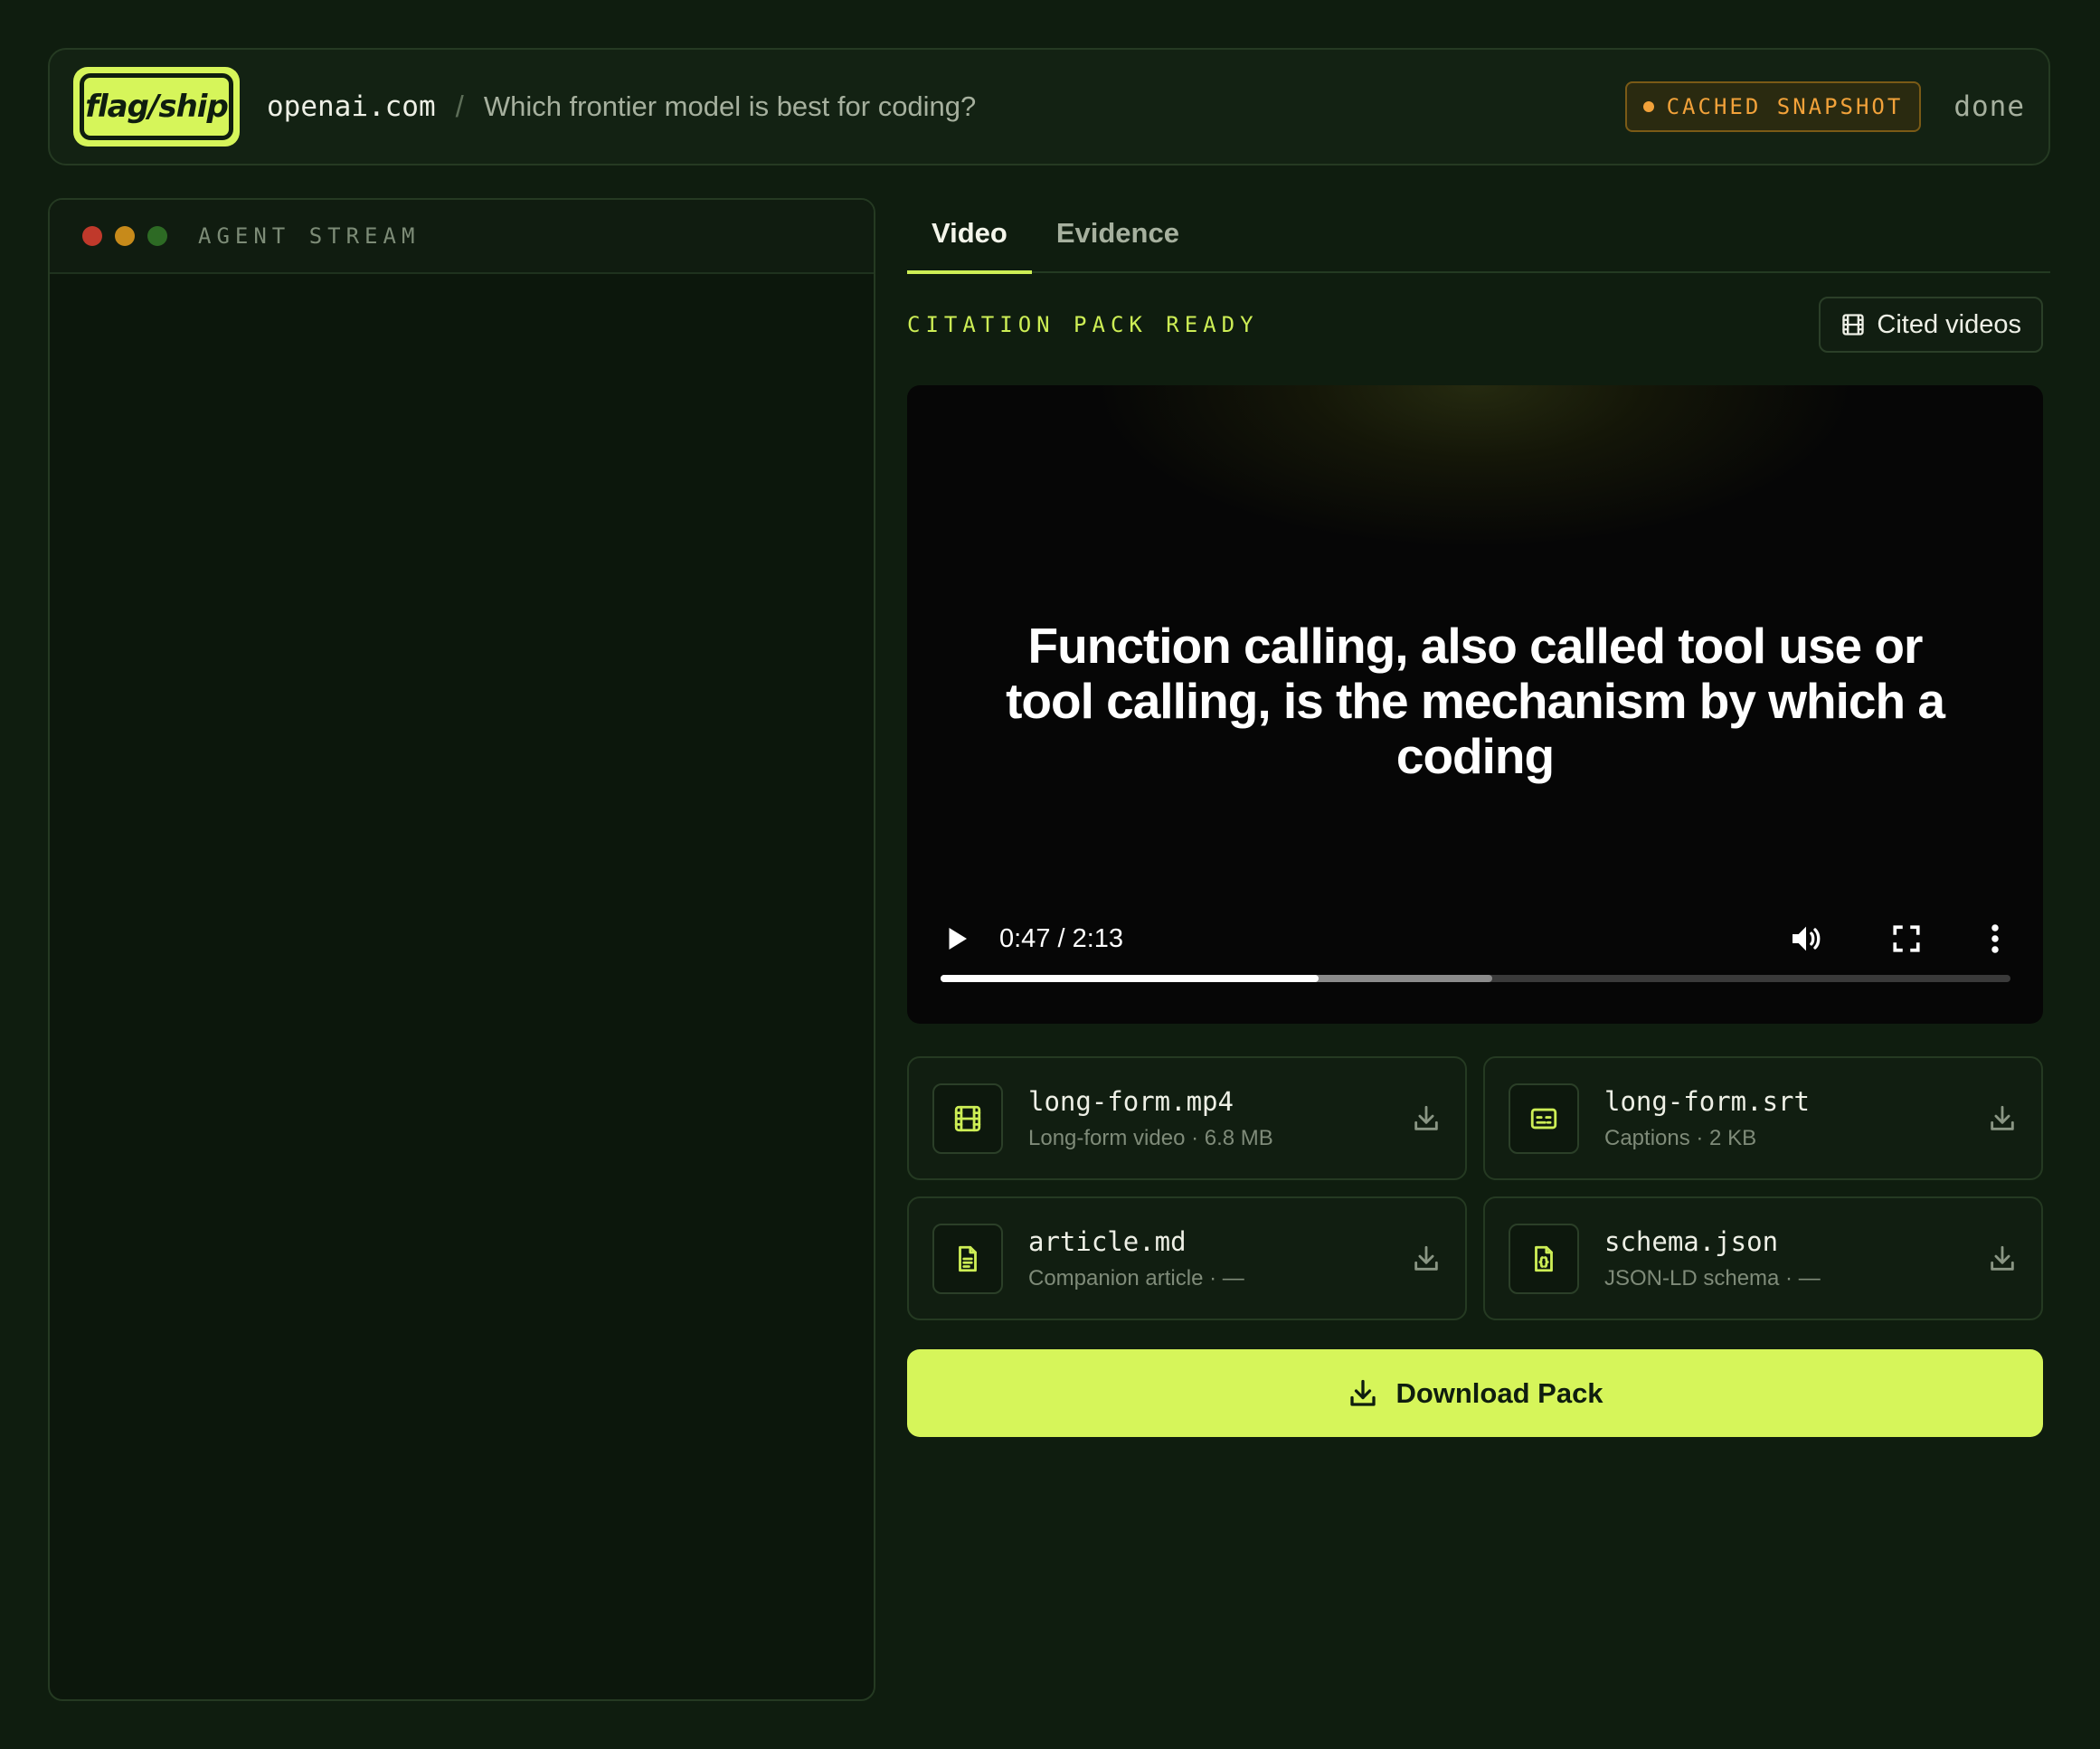 The height and width of the screenshot is (1749, 2100). Describe the element at coordinates (1107, 1241) in the screenshot. I see `file-name: article.md` at that location.